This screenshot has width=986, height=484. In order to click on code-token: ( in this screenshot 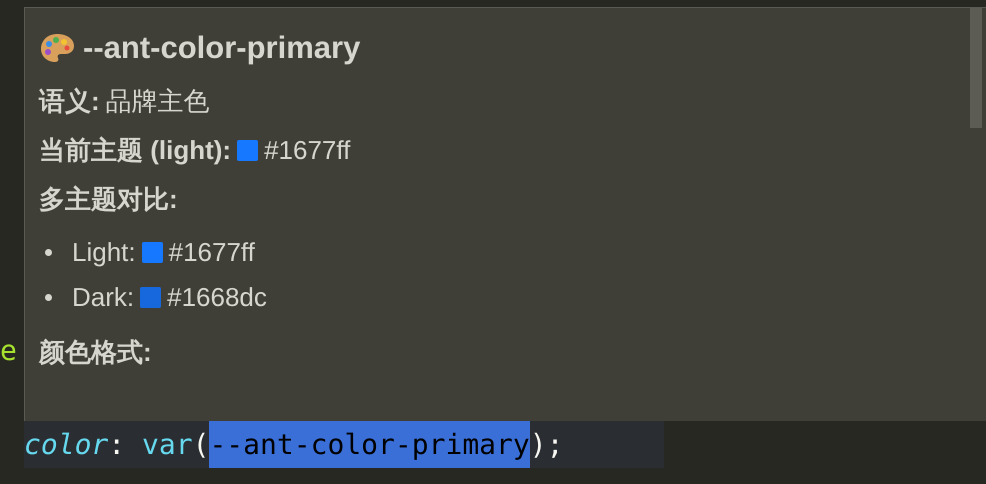, I will do `click(201, 445)`.